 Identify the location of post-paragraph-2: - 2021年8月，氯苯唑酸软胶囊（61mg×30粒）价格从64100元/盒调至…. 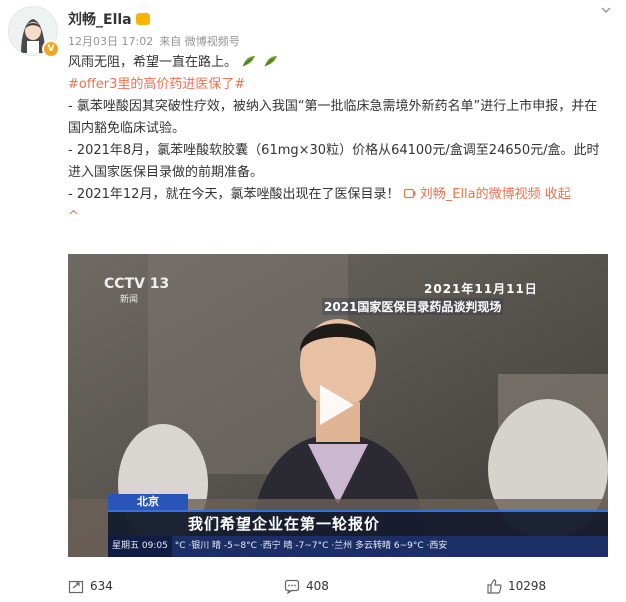
(334, 161).